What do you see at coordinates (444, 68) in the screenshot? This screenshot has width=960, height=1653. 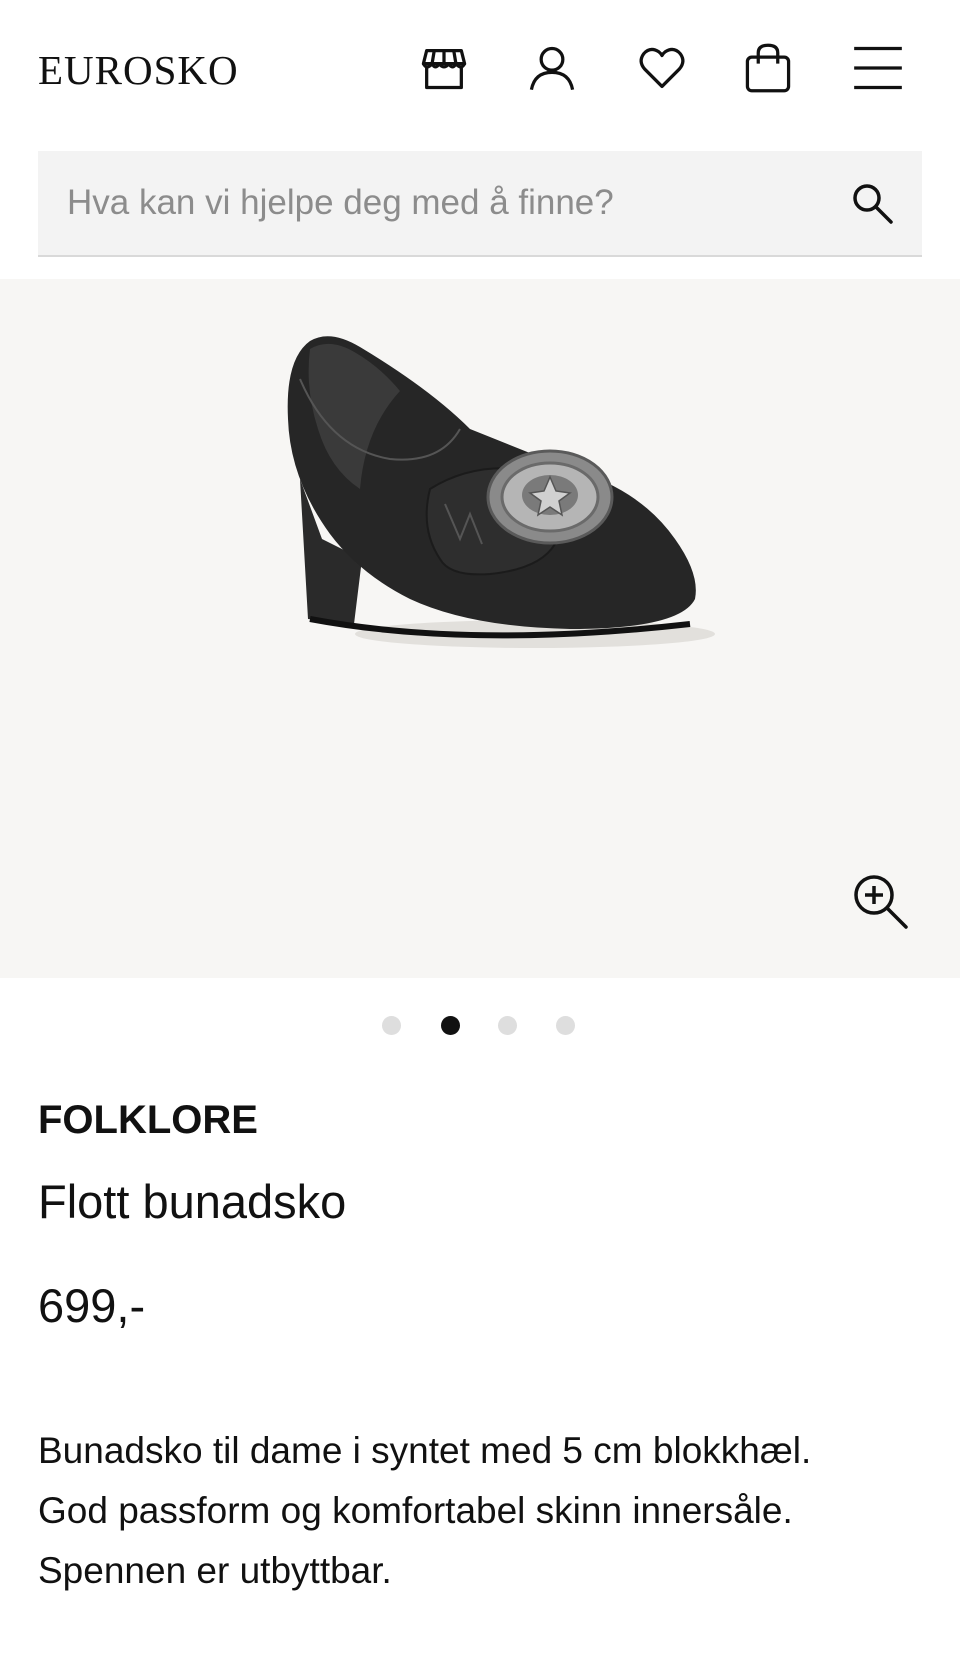 I see `store-icon` at bounding box center [444, 68].